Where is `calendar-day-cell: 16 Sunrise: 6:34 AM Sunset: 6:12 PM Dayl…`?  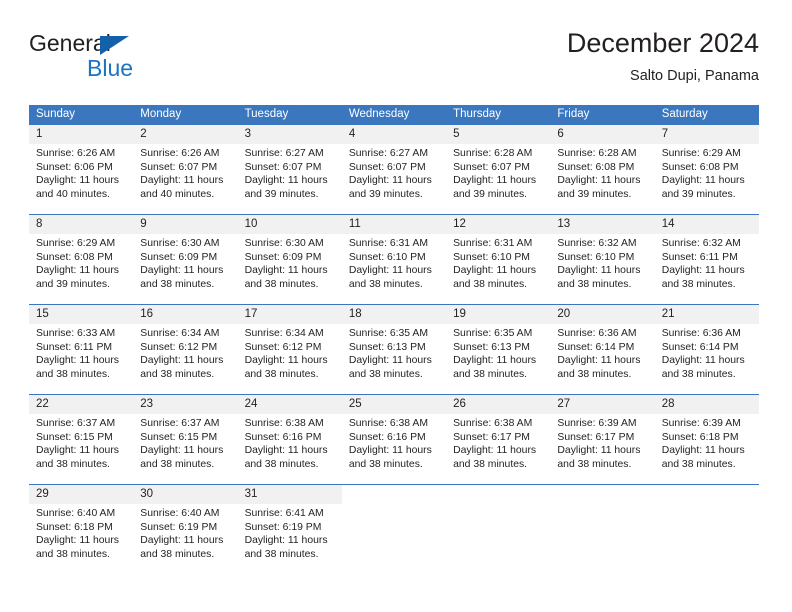 calendar-day-cell: 16 Sunrise: 6:34 AM Sunset: 6:12 PM Dayl… is located at coordinates (185, 349).